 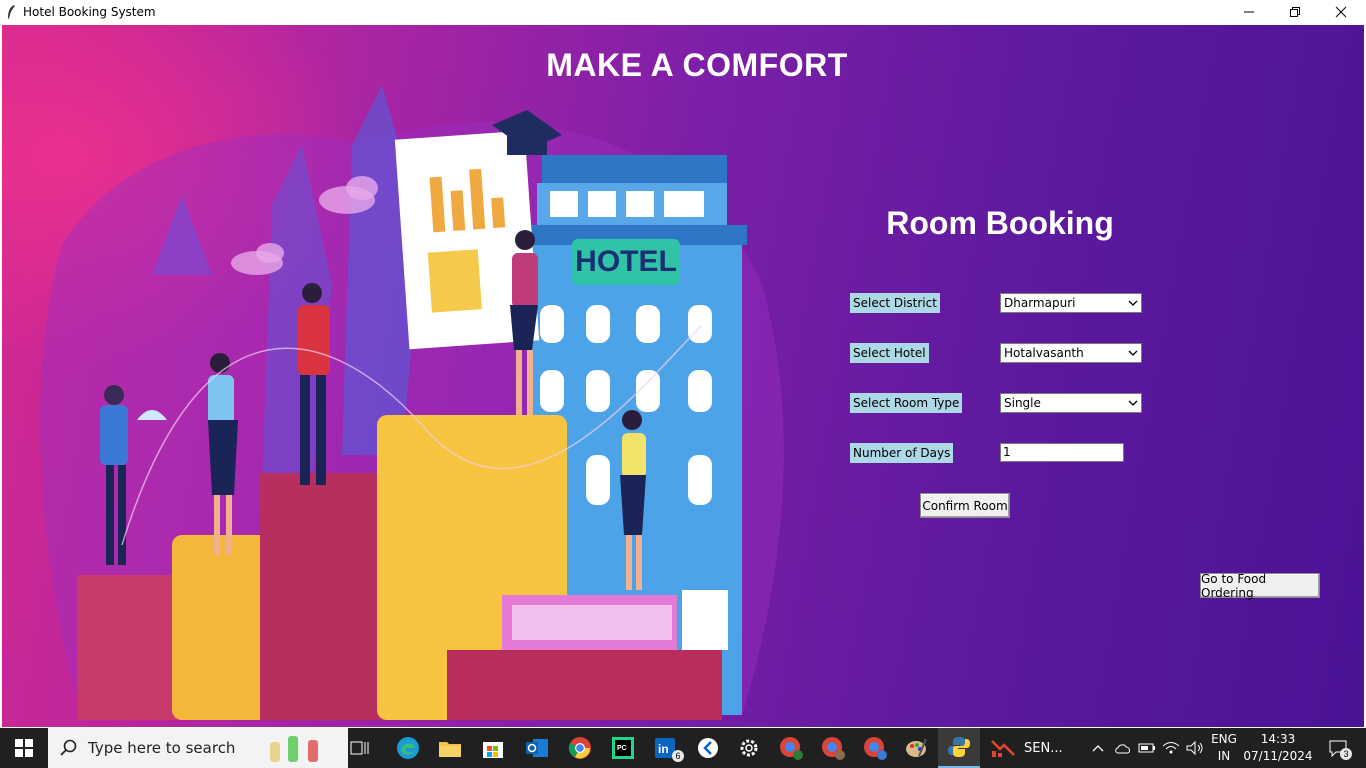 I want to click on chevron-up-icon, so click(x=1098, y=748).